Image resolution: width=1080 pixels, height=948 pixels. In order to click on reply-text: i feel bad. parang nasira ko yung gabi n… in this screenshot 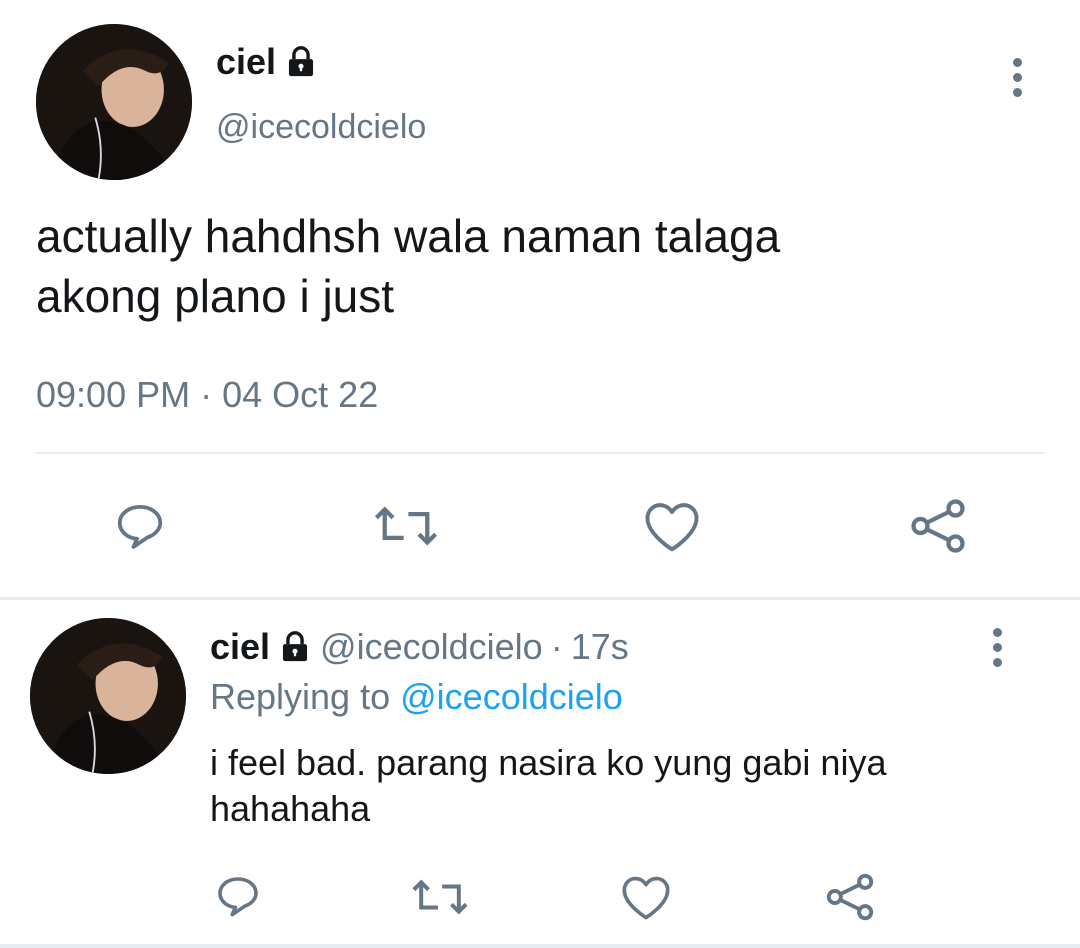, I will do `click(548, 785)`.